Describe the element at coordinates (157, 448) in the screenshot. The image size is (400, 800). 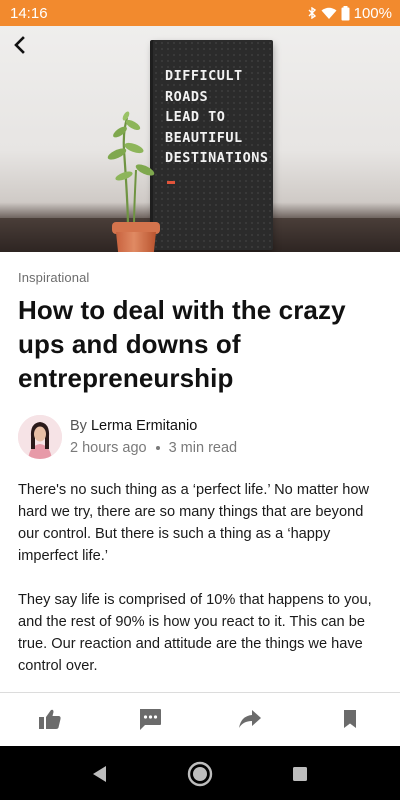
I see `separator-dot` at that location.